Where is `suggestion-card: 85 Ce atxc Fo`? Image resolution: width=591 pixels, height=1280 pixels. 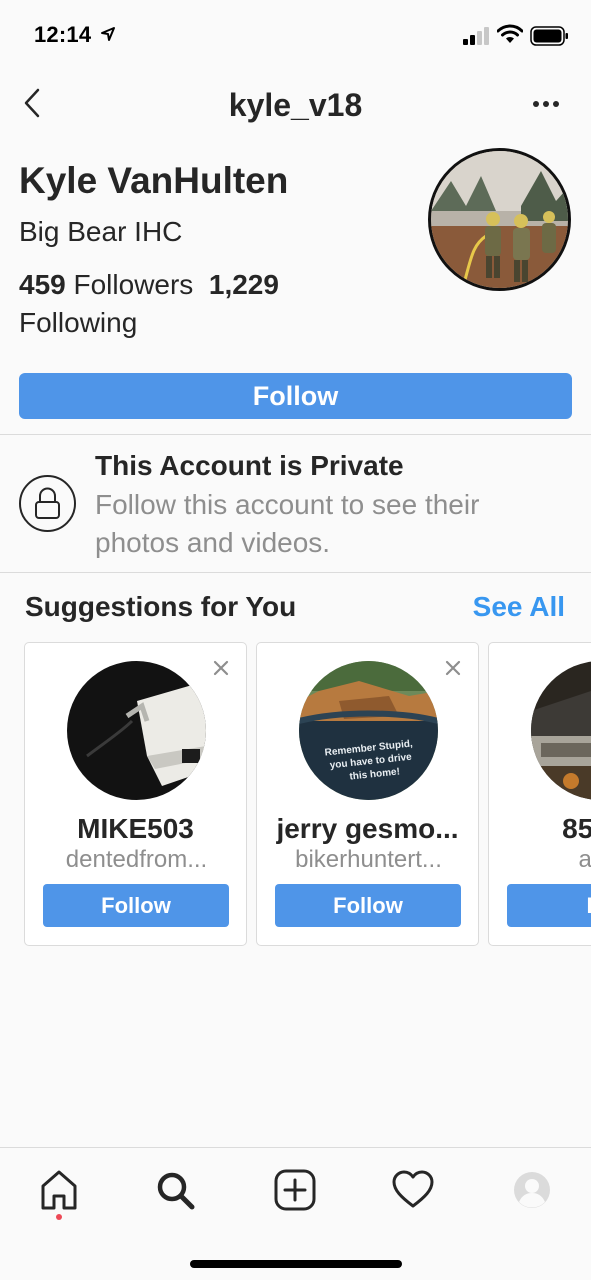 suggestion-card: 85 Ce atxc Fo is located at coordinates (539, 794).